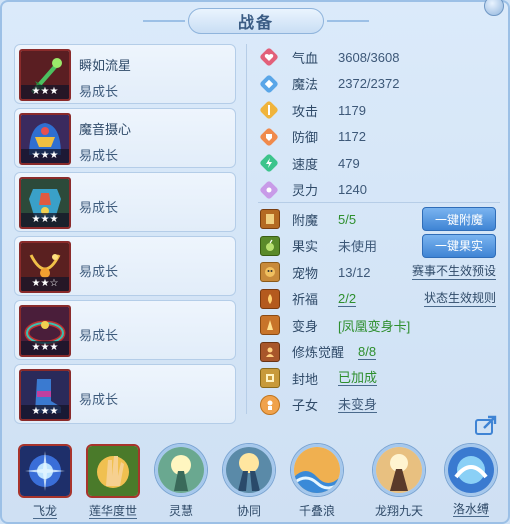  Describe the element at coordinates (317, 470) in the screenshot. I see `waves-skill-icon` at that location.